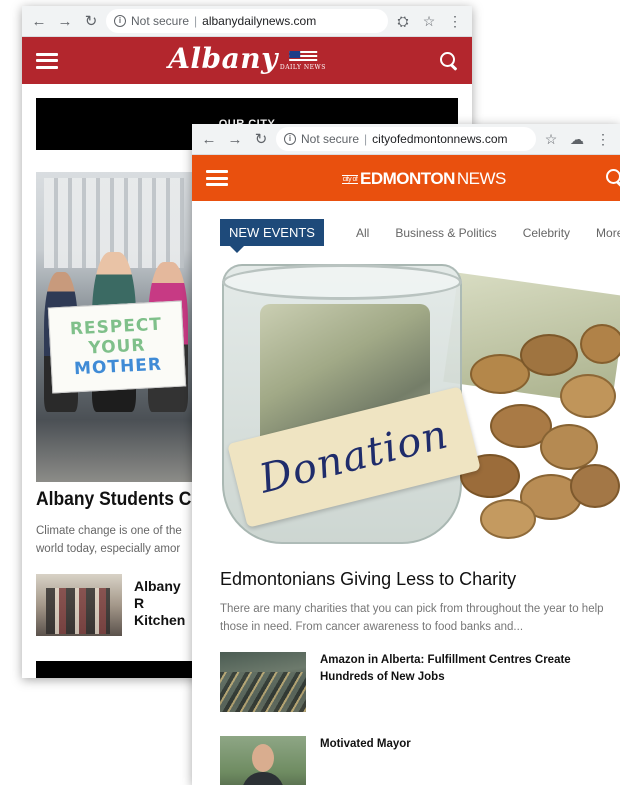 The width and height of the screenshot is (620, 785). Describe the element at coordinates (350, 179) in the screenshot. I see `logo-prefix: city of` at that location.